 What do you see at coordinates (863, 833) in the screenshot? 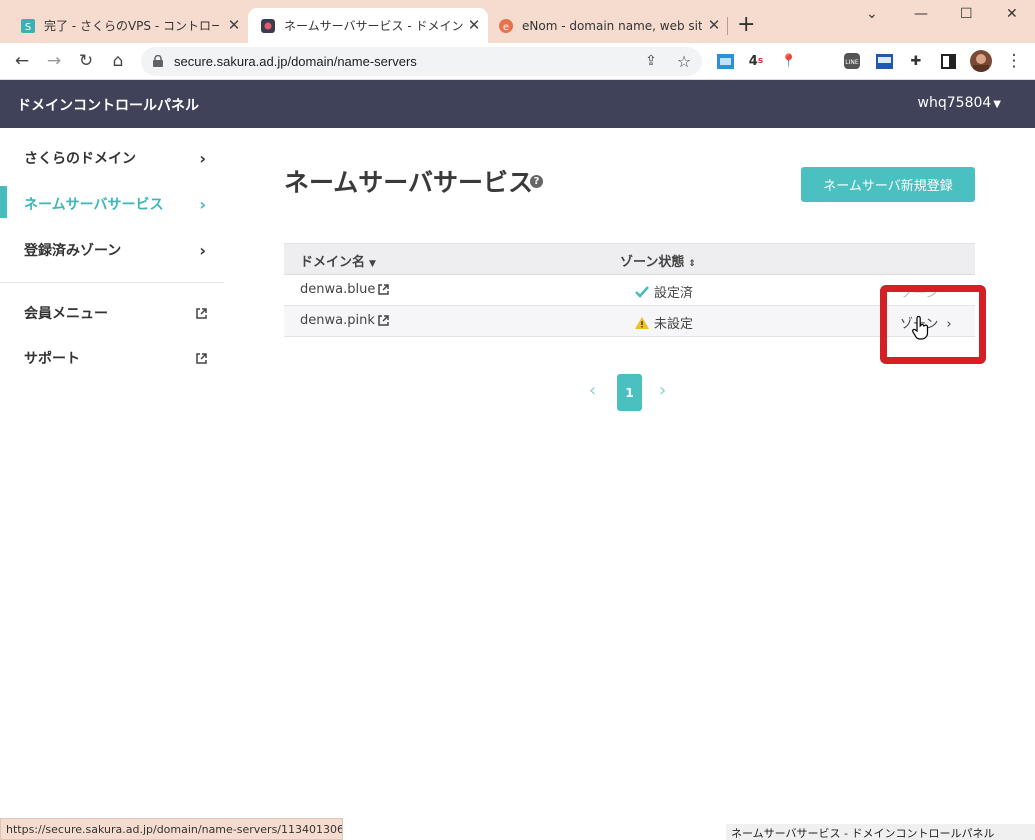
I see `taskbar-title-text: ネームサーバサービス - ドメインコントロールパネル` at bounding box center [863, 833].